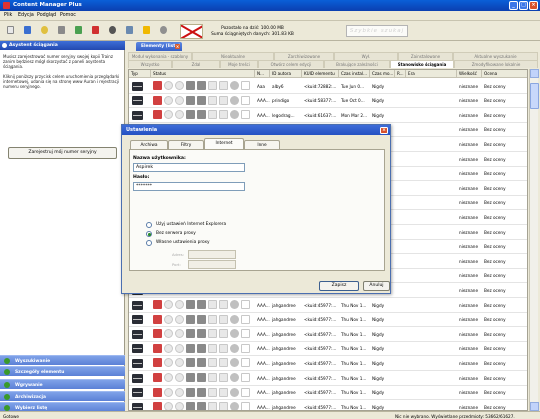  Describe the element at coordinates (62, 360) in the screenshot. I see `section-search: Wyszukiwanie` at that location.